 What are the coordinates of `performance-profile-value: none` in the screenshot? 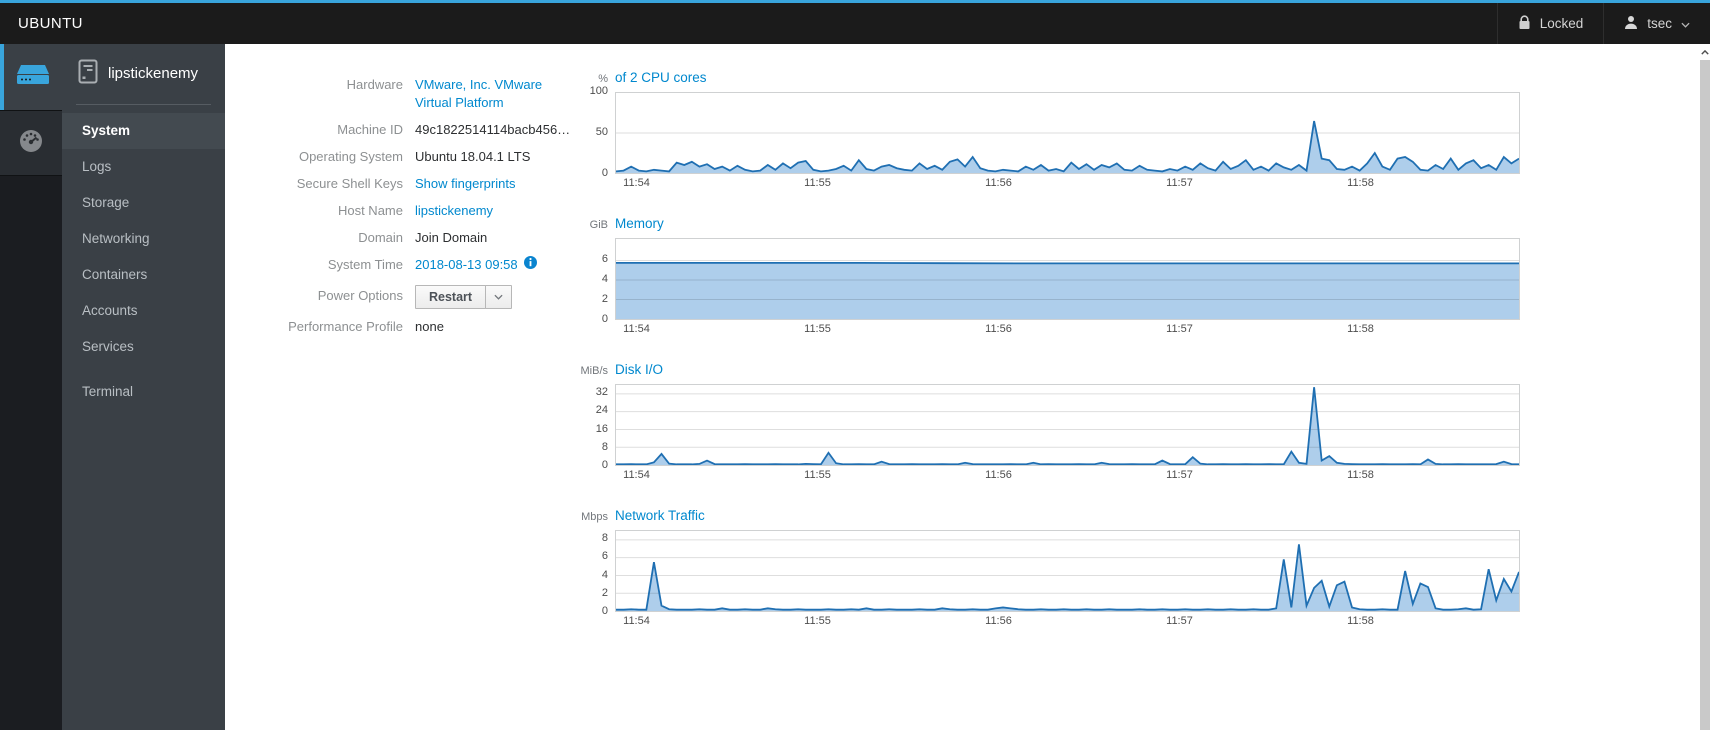 It's located at (429, 326).